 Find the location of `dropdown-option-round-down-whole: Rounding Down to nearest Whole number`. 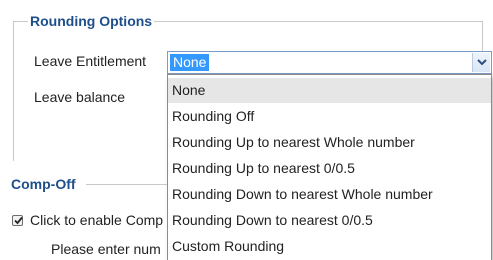

dropdown-option-round-down-whole: Rounding Down to nearest Whole number is located at coordinates (329, 194).